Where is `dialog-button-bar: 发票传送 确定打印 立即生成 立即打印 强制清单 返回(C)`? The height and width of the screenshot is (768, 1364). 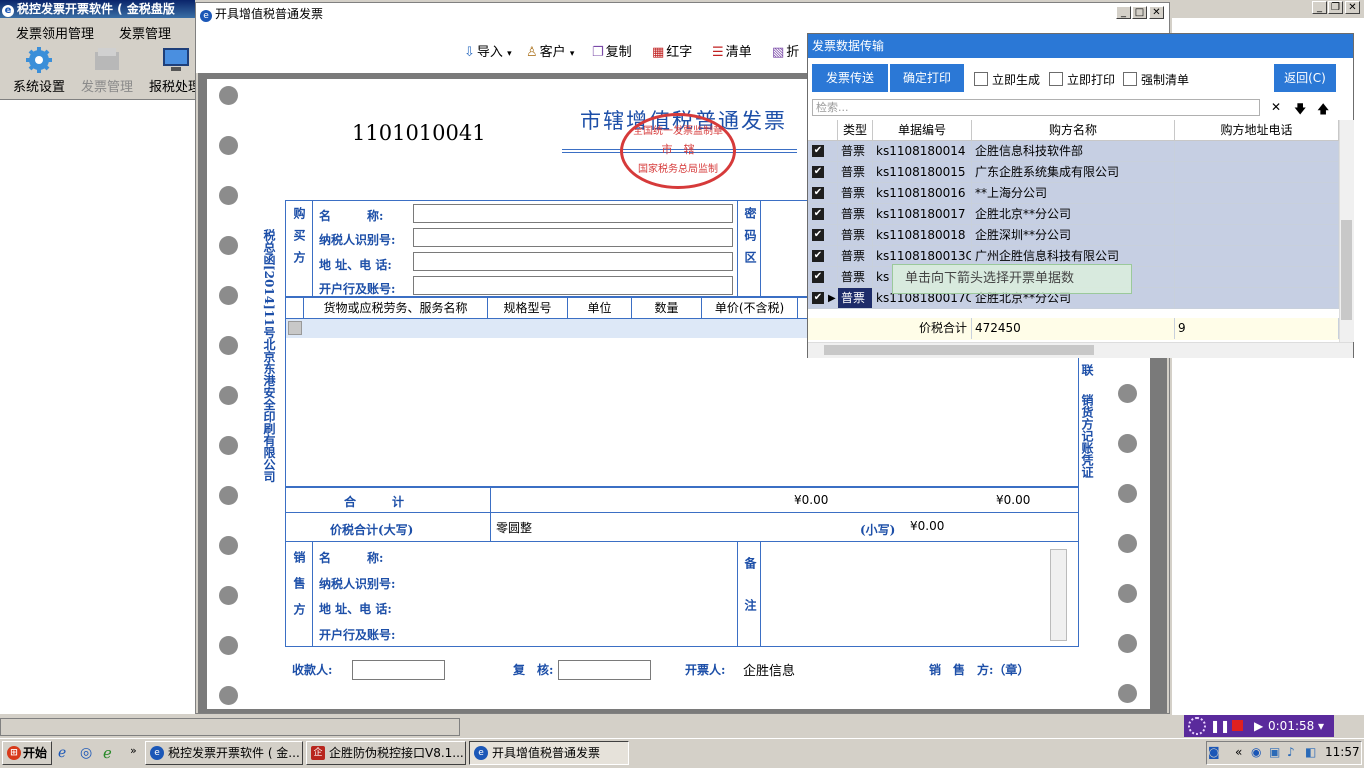
dialog-button-bar: 发票传送 确定打印 立即生成 立即打印 强制清单 返回(C) is located at coordinates (1080, 77).